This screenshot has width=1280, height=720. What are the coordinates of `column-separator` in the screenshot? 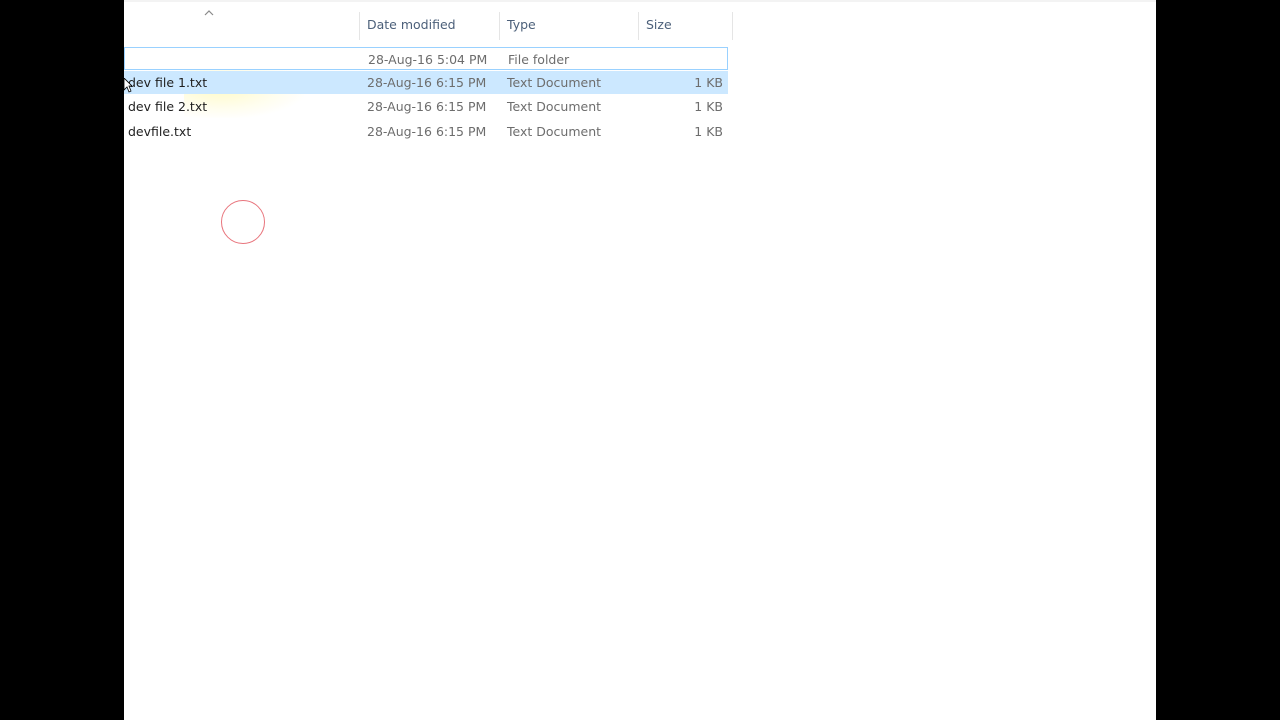 It's located at (732, 26).